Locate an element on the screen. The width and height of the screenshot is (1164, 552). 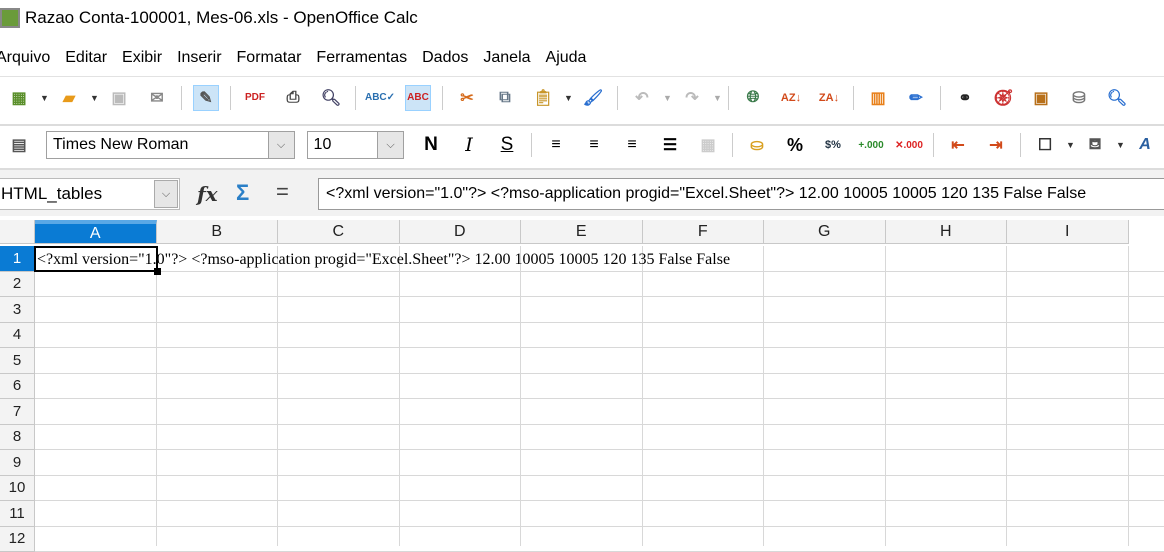
menu-janela: Janela is located at coordinates (506, 58).